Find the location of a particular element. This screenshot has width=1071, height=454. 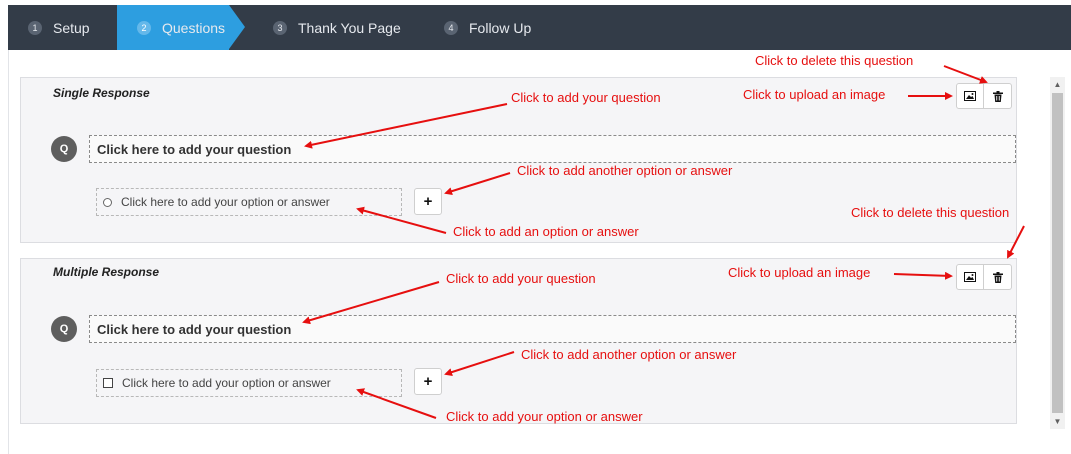

step-label: Follow Up is located at coordinates (500, 27).